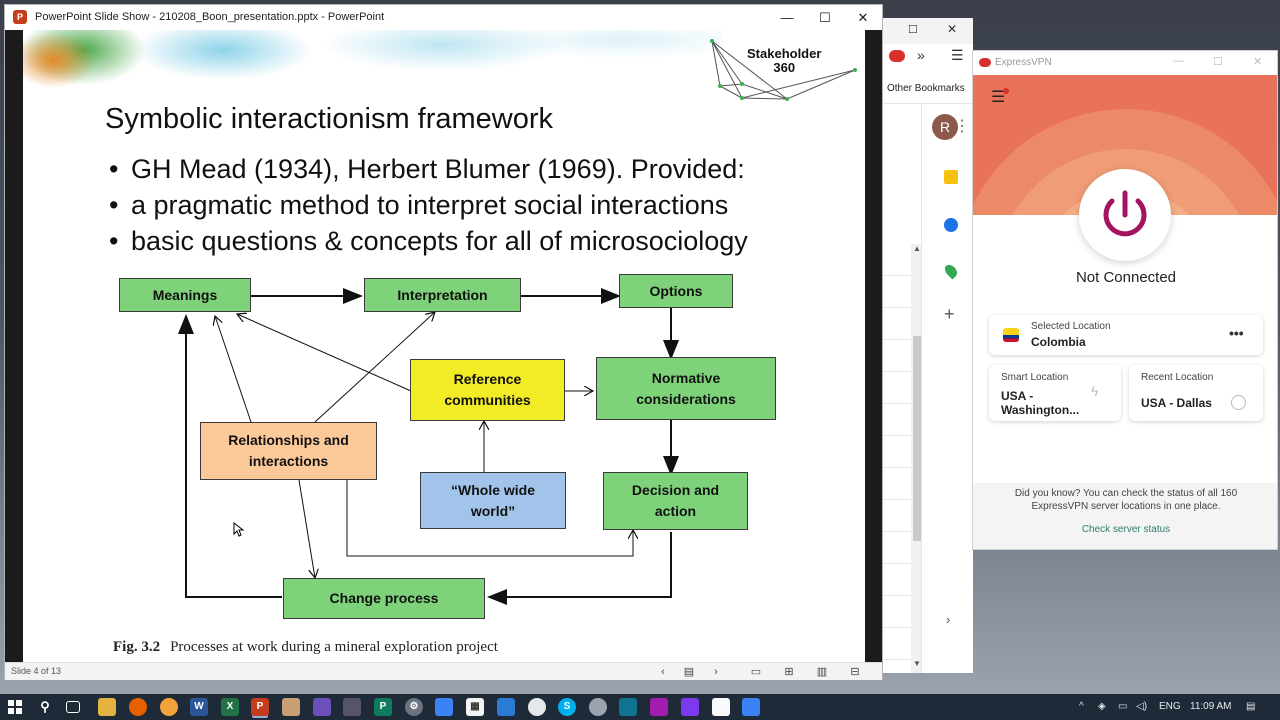 The width and height of the screenshot is (1280, 720). What do you see at coordinates (414, 707) in the screenshot?
I see `settings-icon: ⚙` at bounding box center [414, 707].